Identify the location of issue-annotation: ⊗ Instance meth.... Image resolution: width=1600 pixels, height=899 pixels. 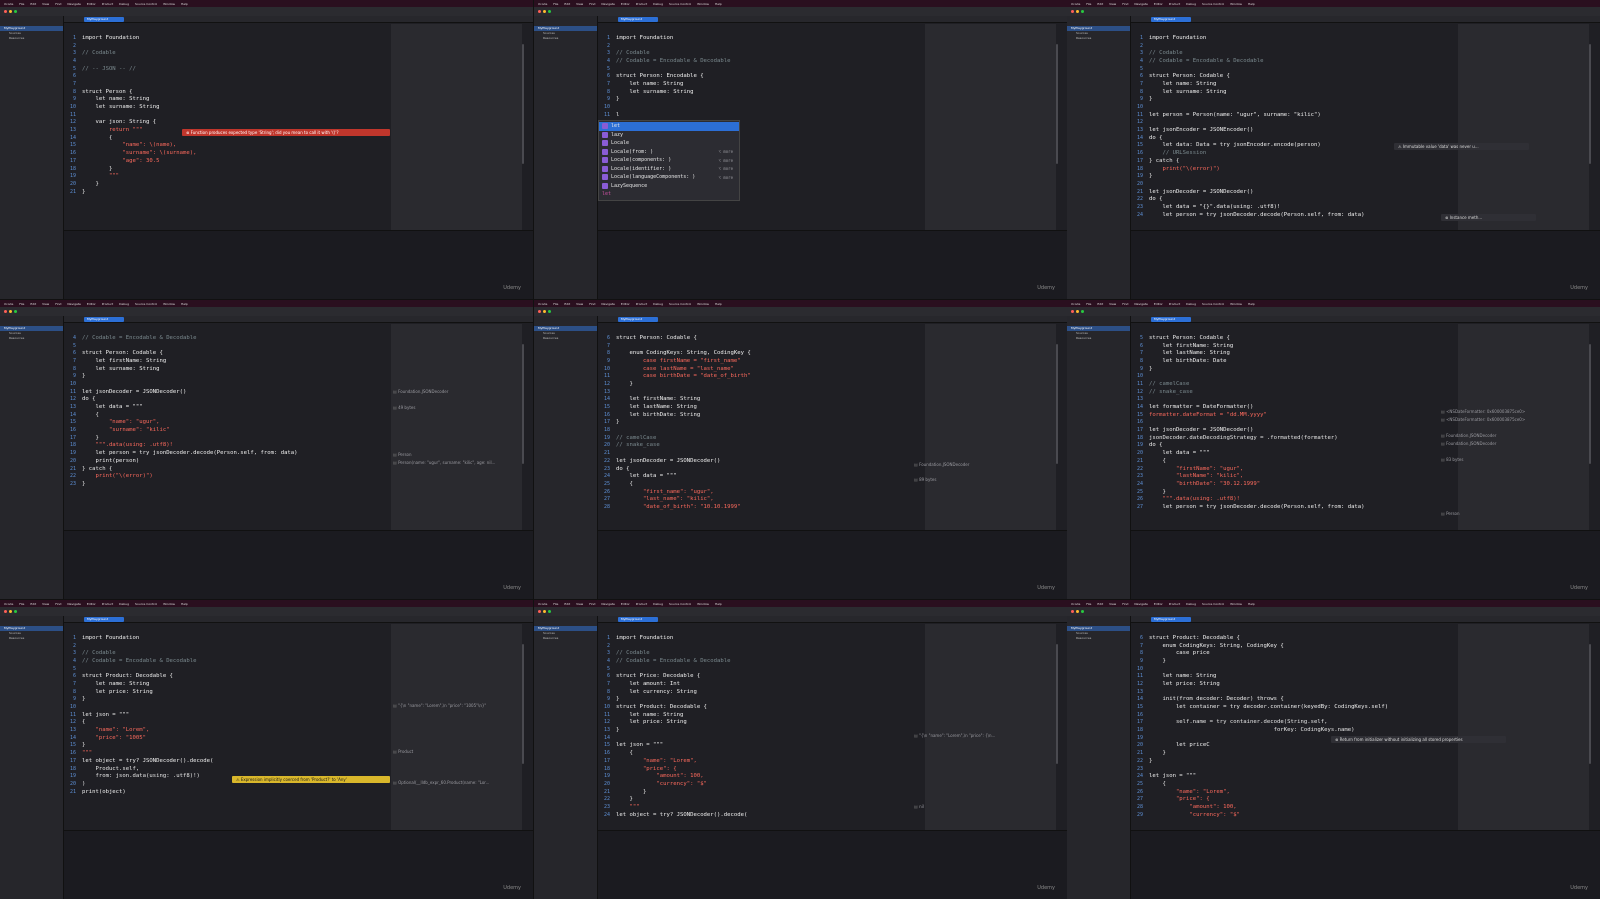
(1488, 217).